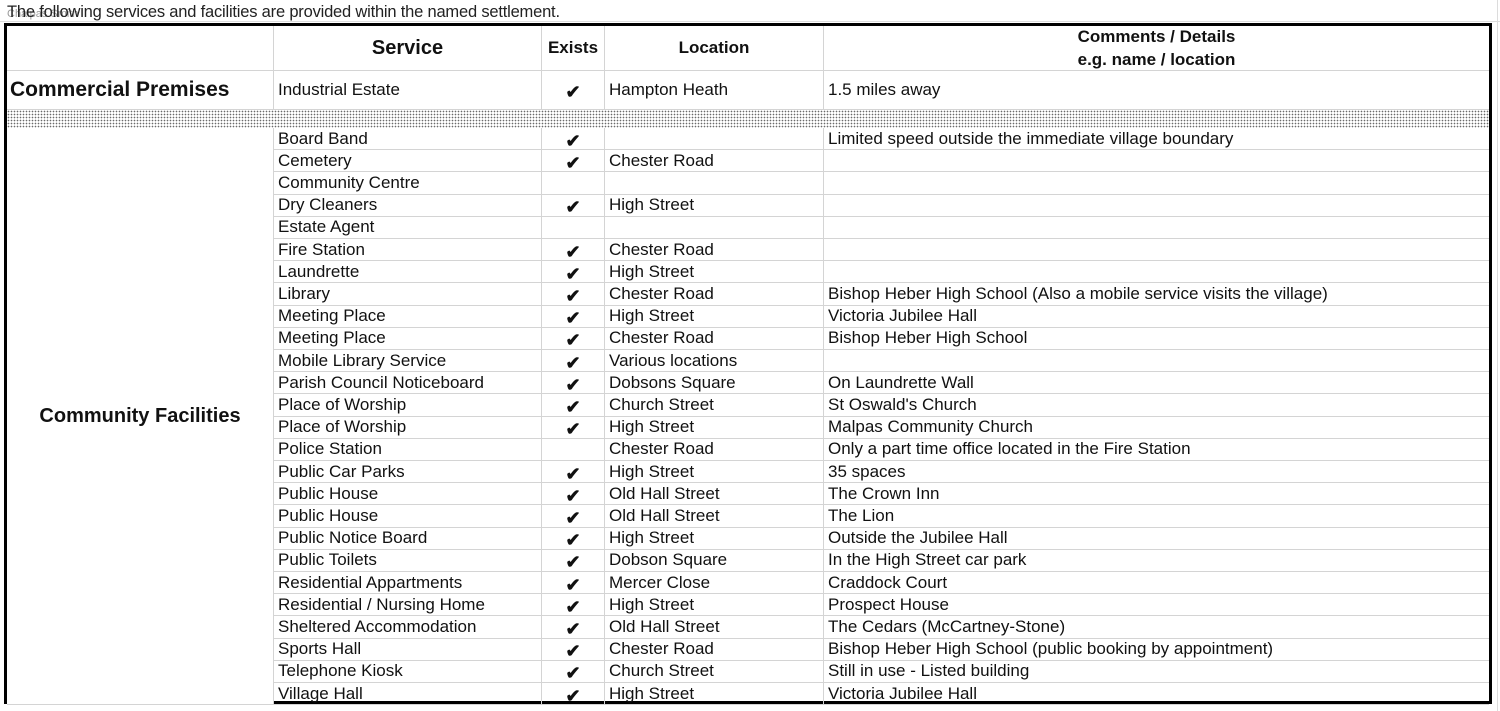  Describe the element at coordinates (1156, 538) in the screenshot. I see `comments-cell: Outside the Jubilee Hall` at that location.